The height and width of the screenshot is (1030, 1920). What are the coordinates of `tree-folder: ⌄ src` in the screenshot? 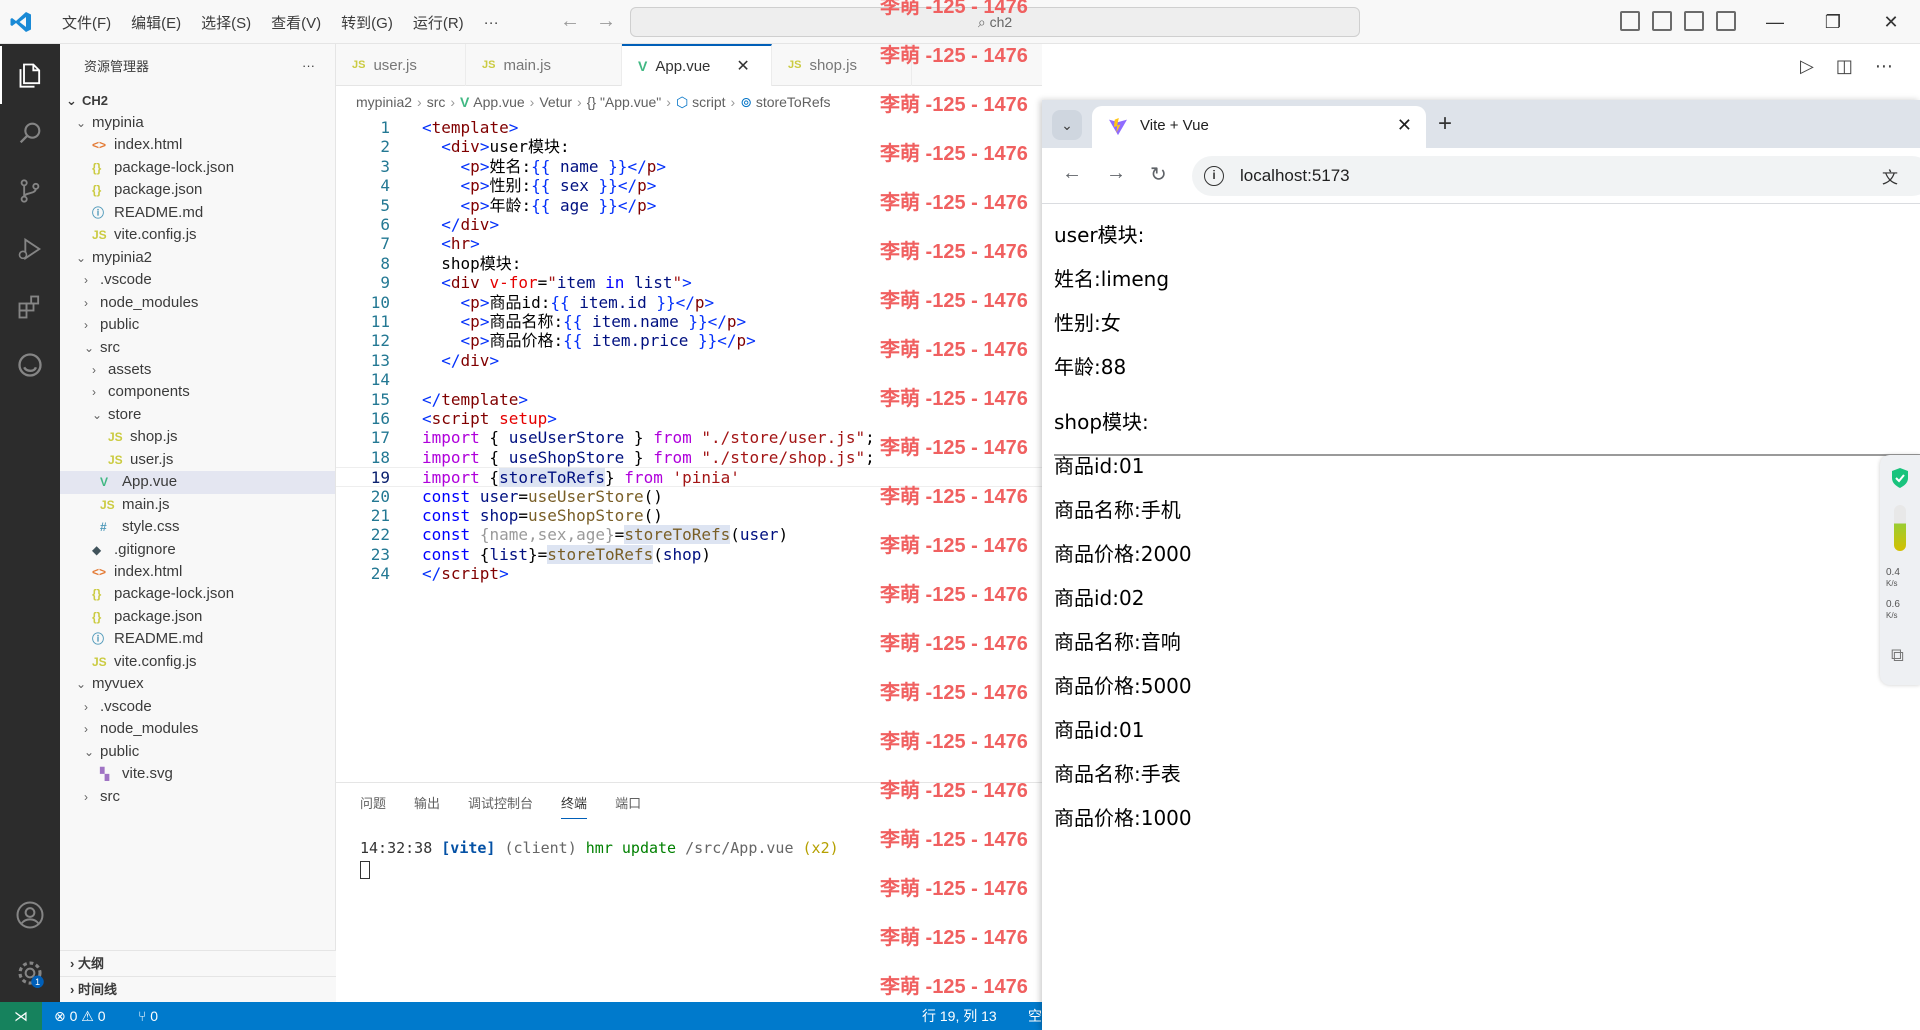 It's located at (197, 348).